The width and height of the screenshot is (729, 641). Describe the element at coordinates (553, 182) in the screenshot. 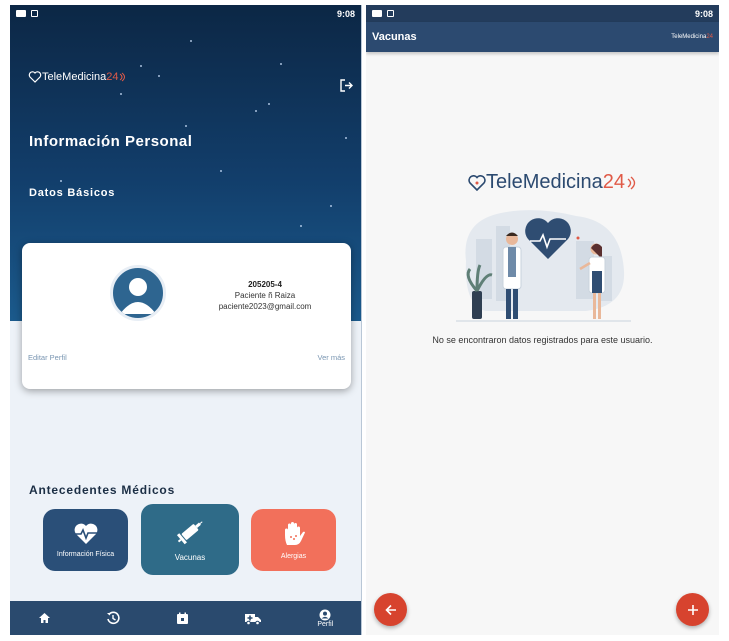

I see `telemedicina-logo-large: TeleMedicina 24` at that location.